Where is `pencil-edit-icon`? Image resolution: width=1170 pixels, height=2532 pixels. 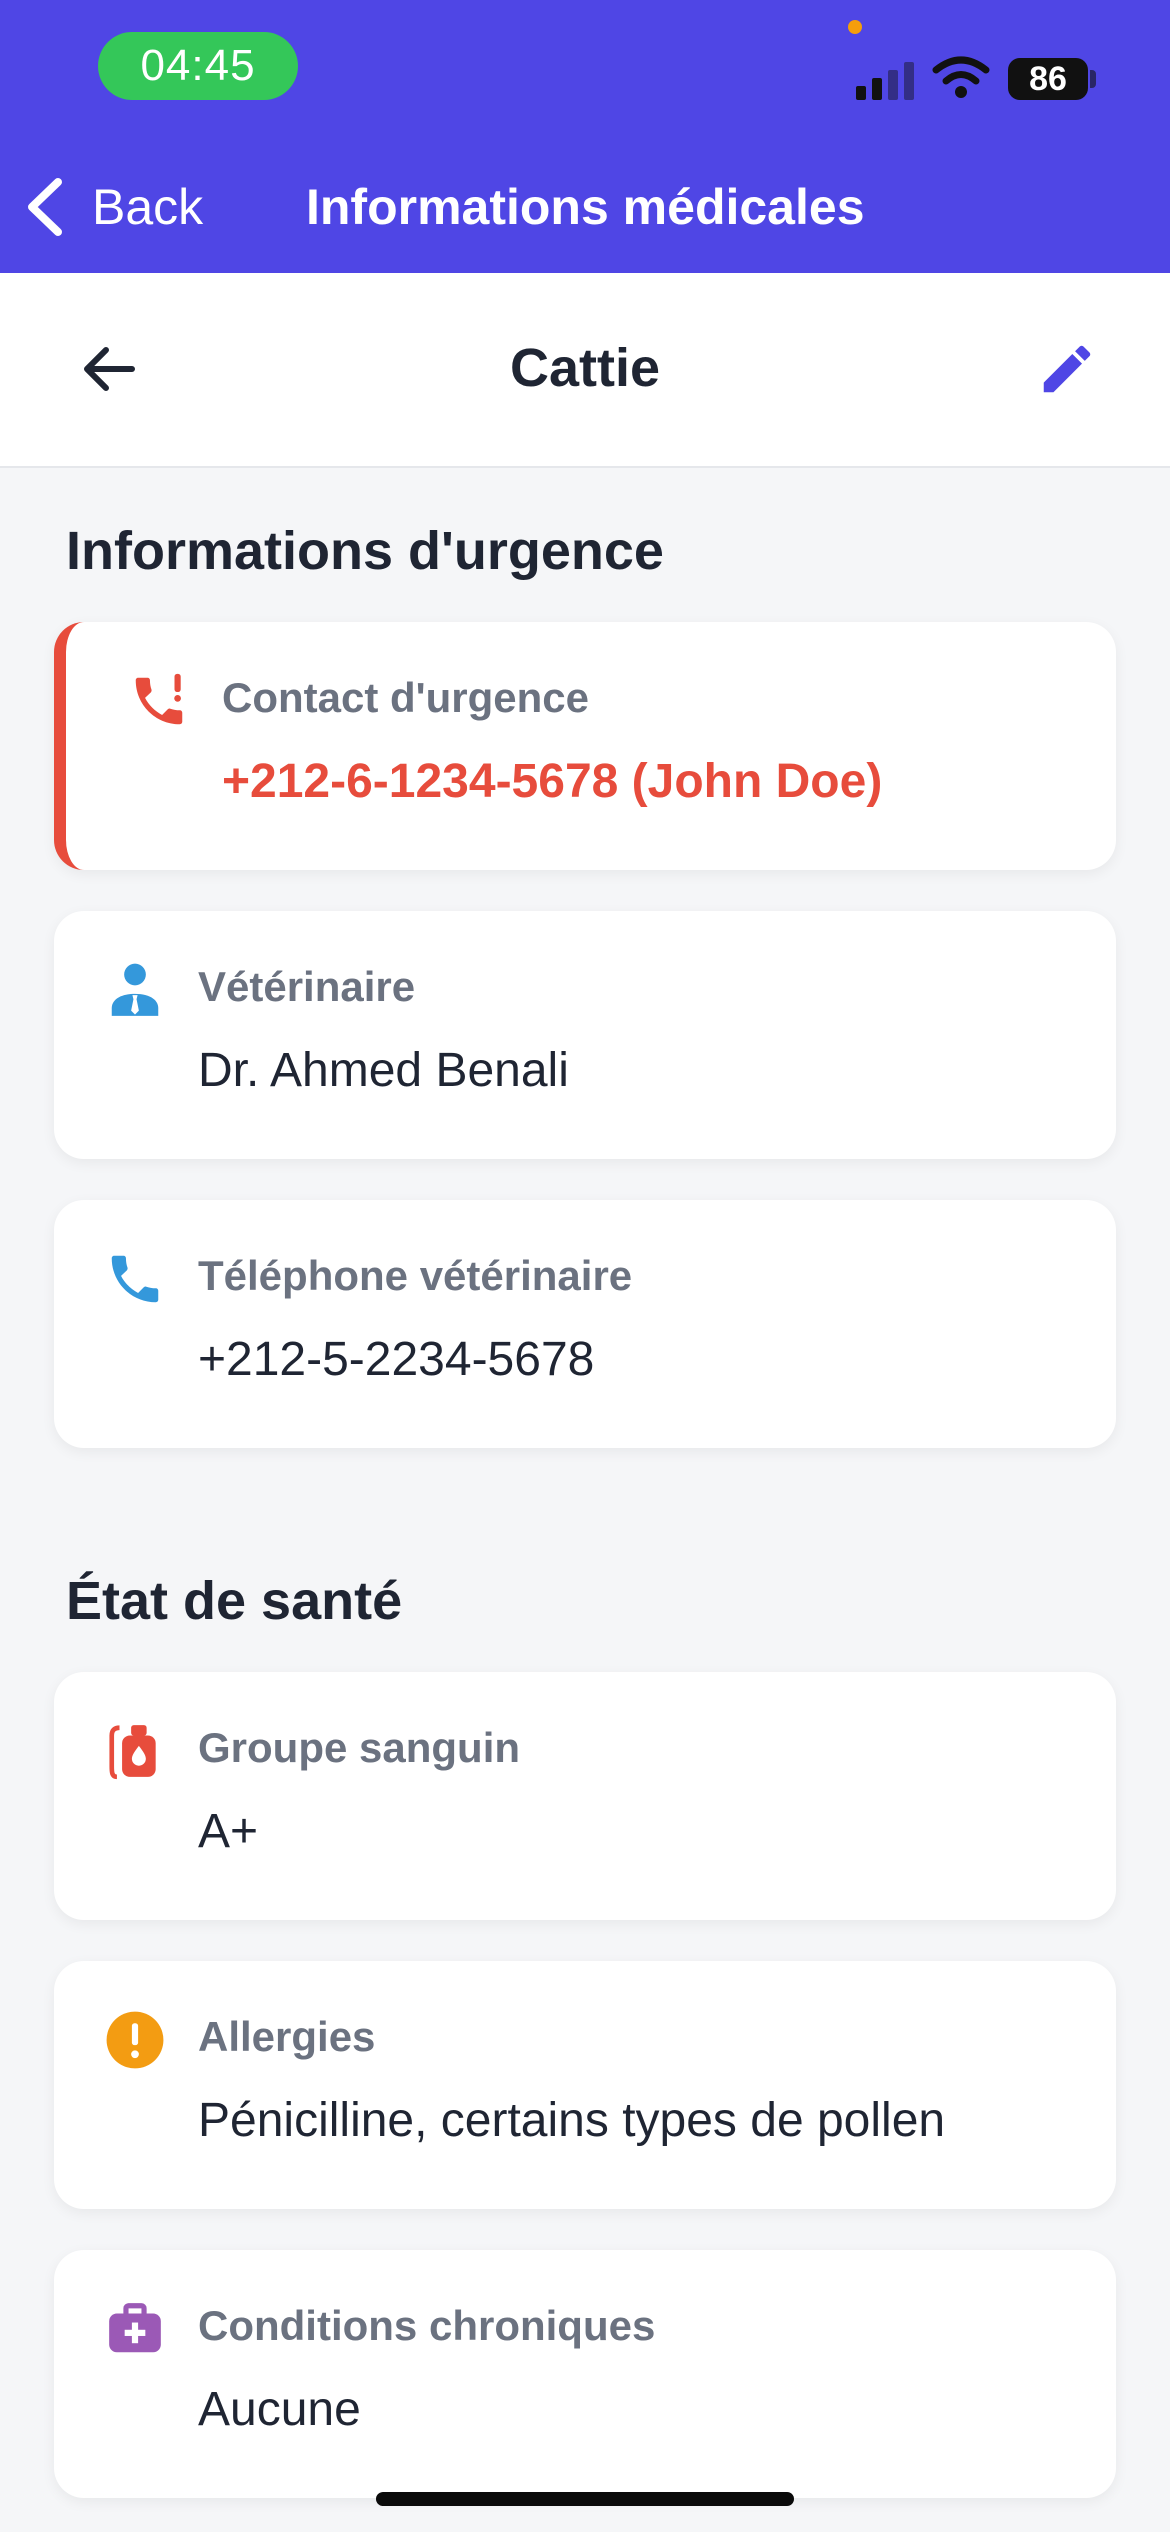
pencil-edit-icon is located at coordinates (1067, 369).